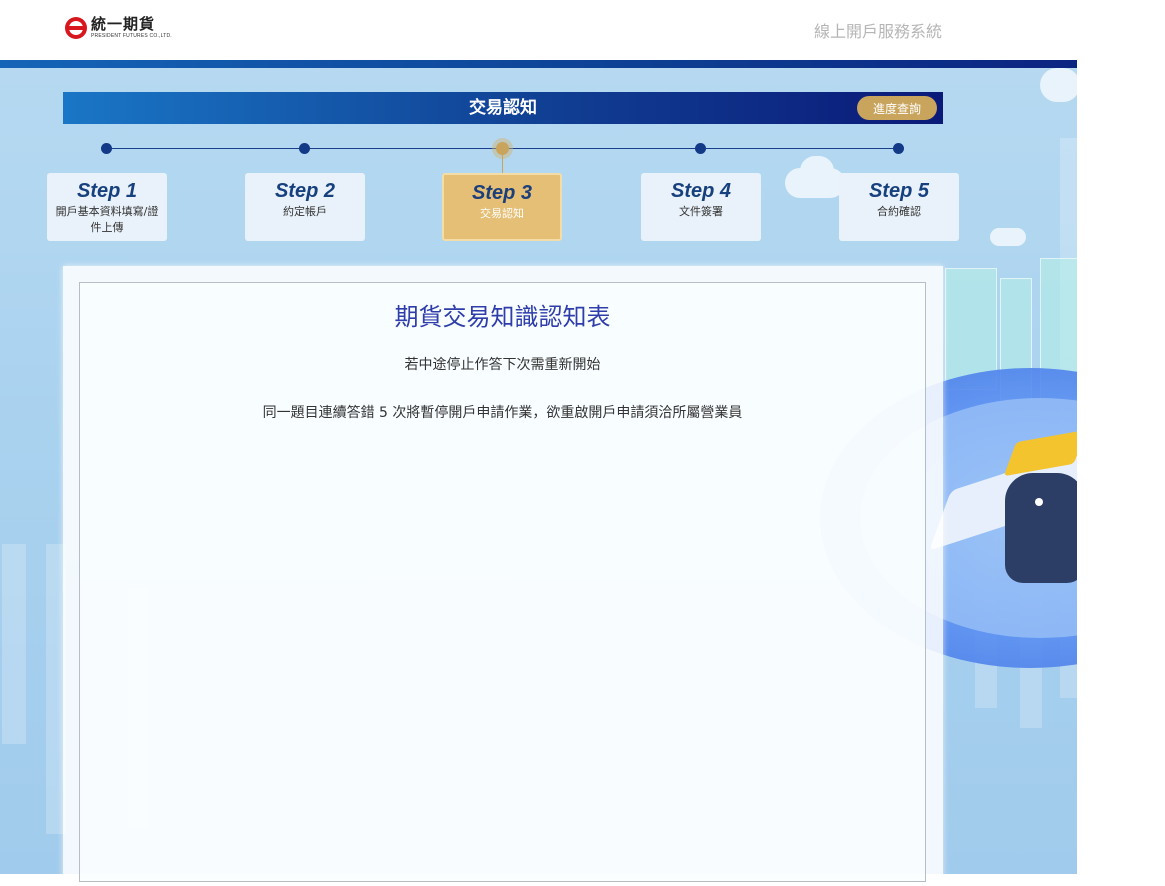 Image resolution: width=1165 pixels, height=886 pixels. Describe the element at coordinates (107, 219) in the screenshot. I see `step-label: 開戶基本資料填寫/證件上傳` at that location.